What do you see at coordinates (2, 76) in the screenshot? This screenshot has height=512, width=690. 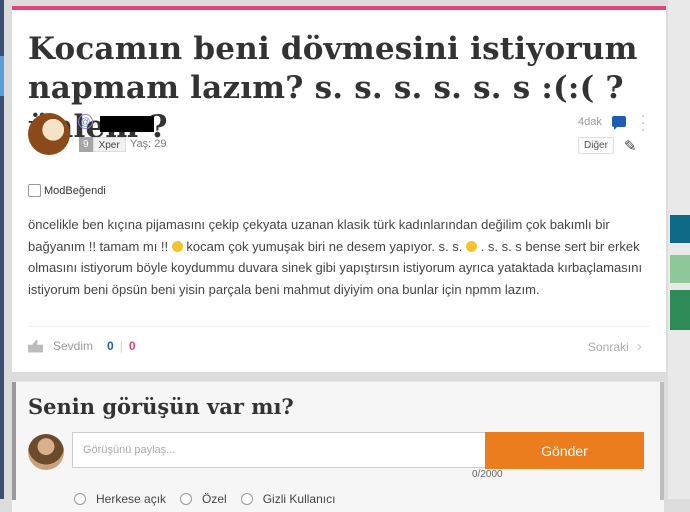 I see `left-edge-strip-accent` at bounding box center [2, 76].